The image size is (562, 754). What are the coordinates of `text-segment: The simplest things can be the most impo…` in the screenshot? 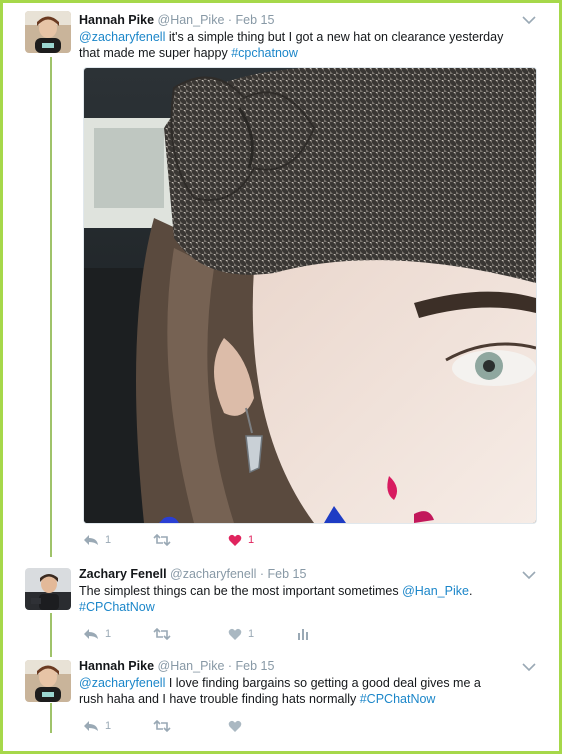 It's located at (241, 591).